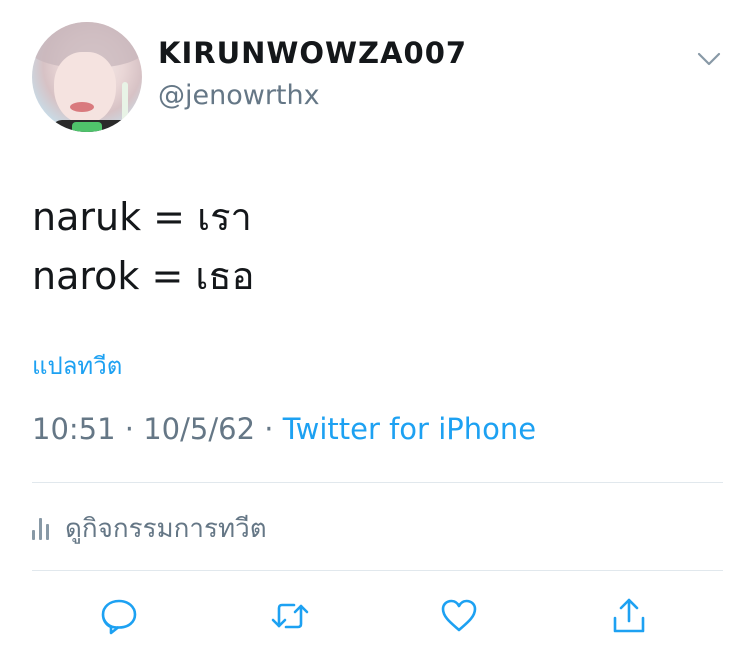 Image resolution: width=750 pixels, height=655 pixels. What do you see at coordinates (82, 107) in the screenshot?
I see `avatar-lips` at bounding box center [82, 107].